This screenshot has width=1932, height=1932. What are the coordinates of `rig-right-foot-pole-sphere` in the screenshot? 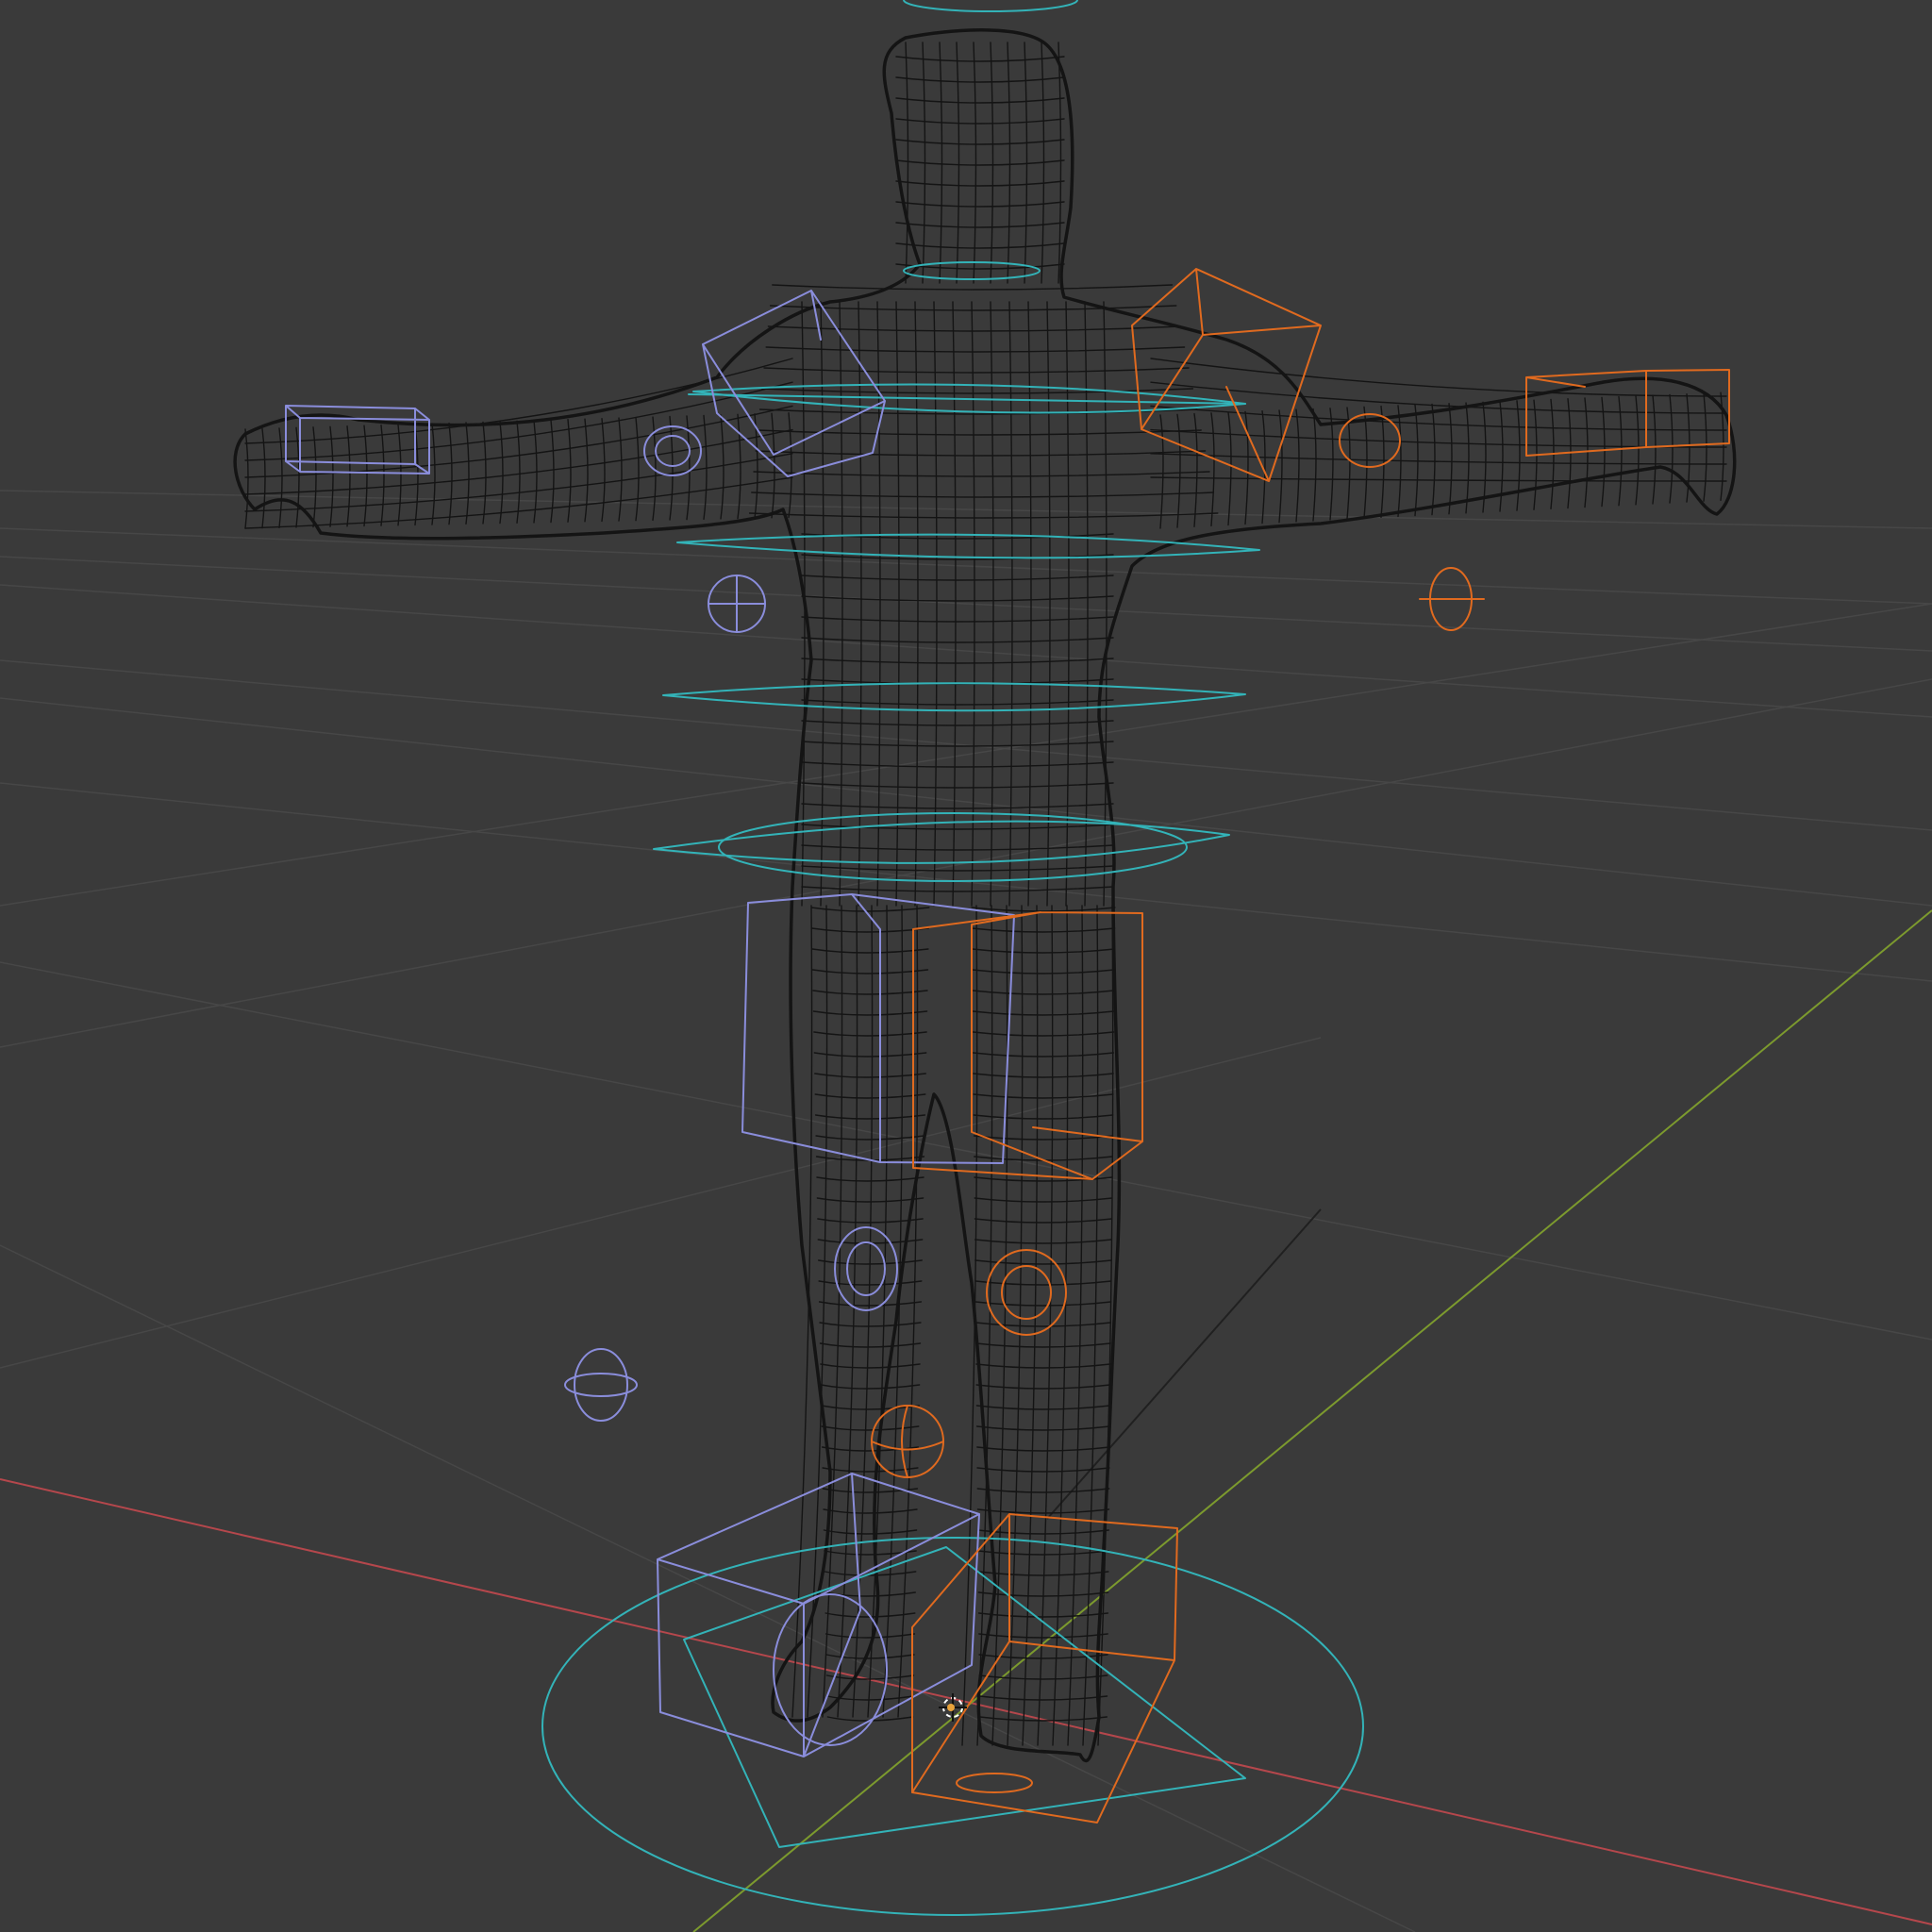 It's located at (908, 1442).